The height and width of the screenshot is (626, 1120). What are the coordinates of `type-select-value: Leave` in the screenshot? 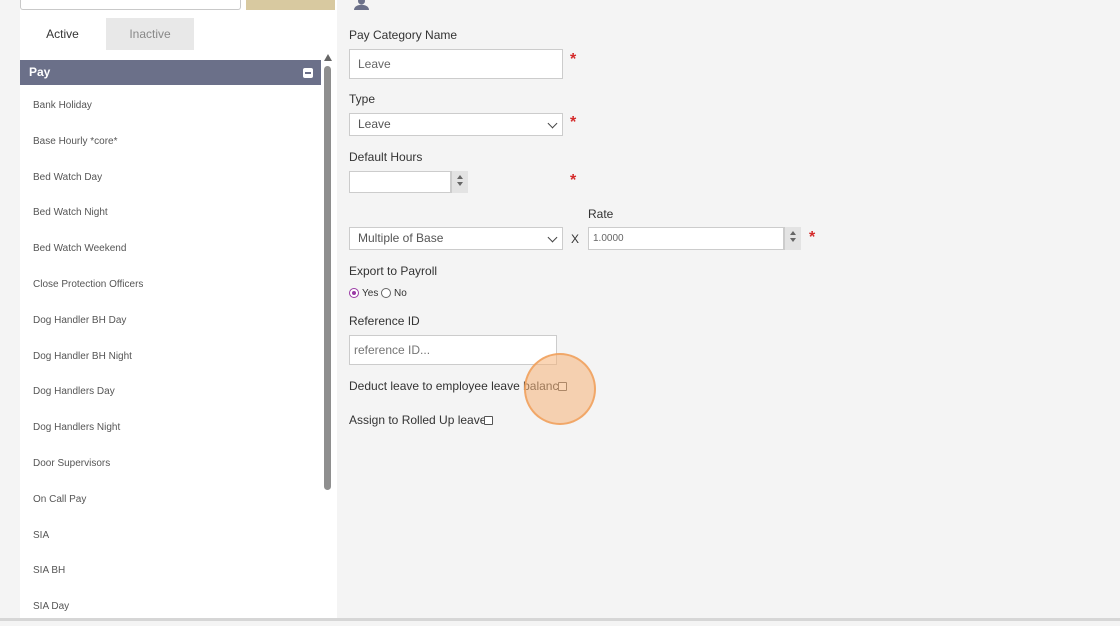 It's located at (374, 124).